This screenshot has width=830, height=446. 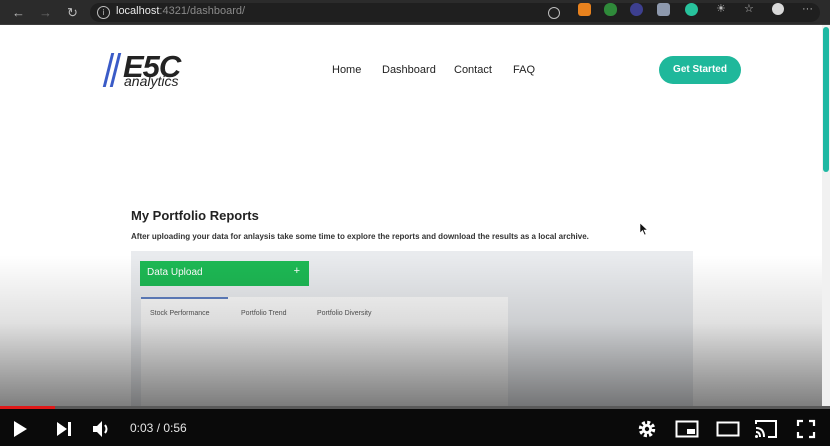 I want to click on reload-icon: ↻, so click(x=72, y=12).